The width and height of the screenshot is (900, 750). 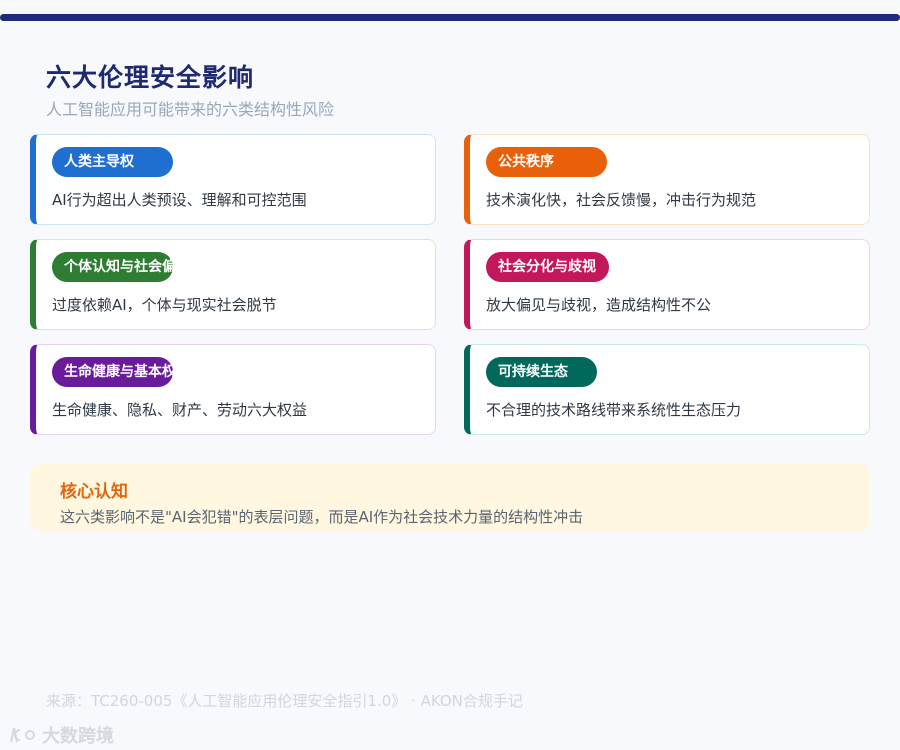 I want to click on core-insight-title: 核心认知, so click(x=94, y=492).